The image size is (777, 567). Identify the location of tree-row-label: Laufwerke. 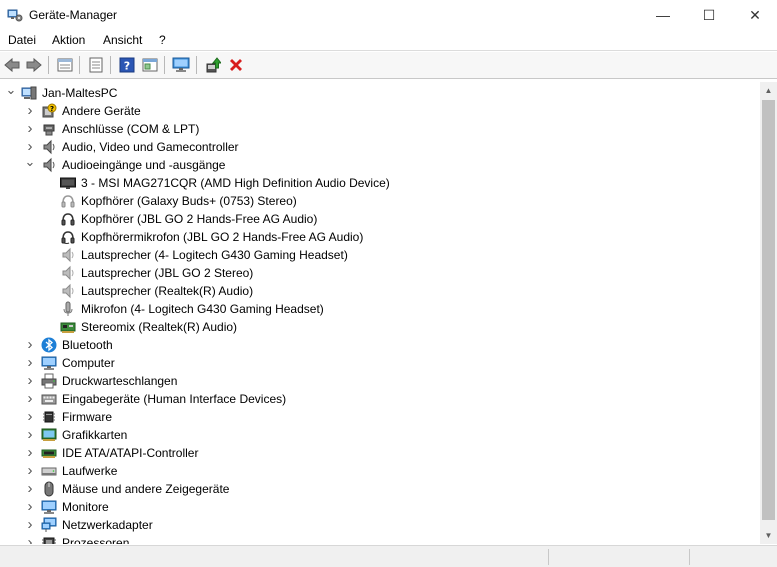
(90, 471).